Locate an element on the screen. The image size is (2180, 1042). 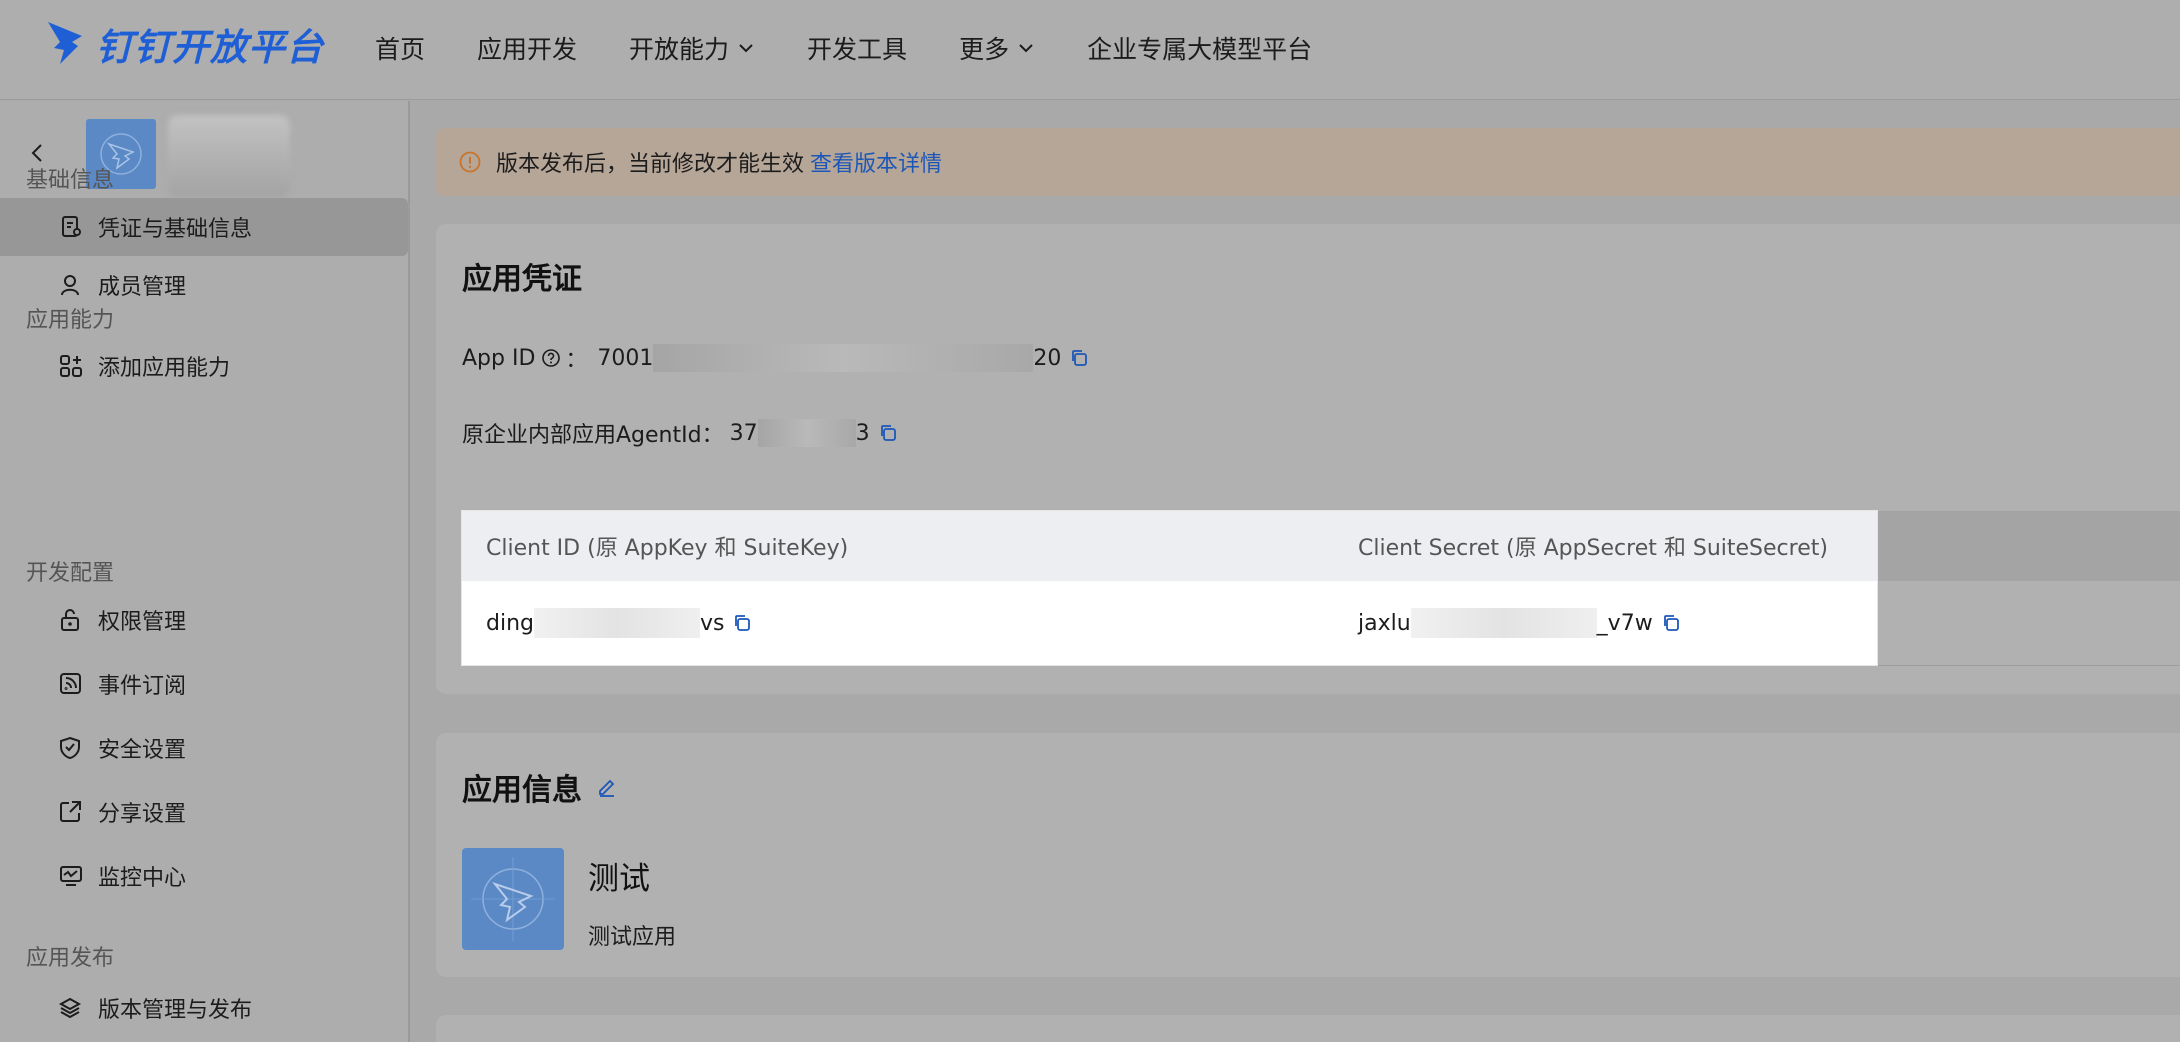
nav-home-label: 首页 is located at coordinates (400, 49).